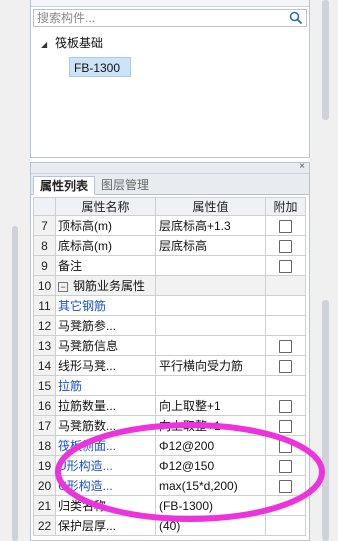 This screenshot has height=541, width=338. What do you see at coordinates (210, 206) in the screenshot?
I see `column-header-value: 属性值` at bounding box center [210, 206].